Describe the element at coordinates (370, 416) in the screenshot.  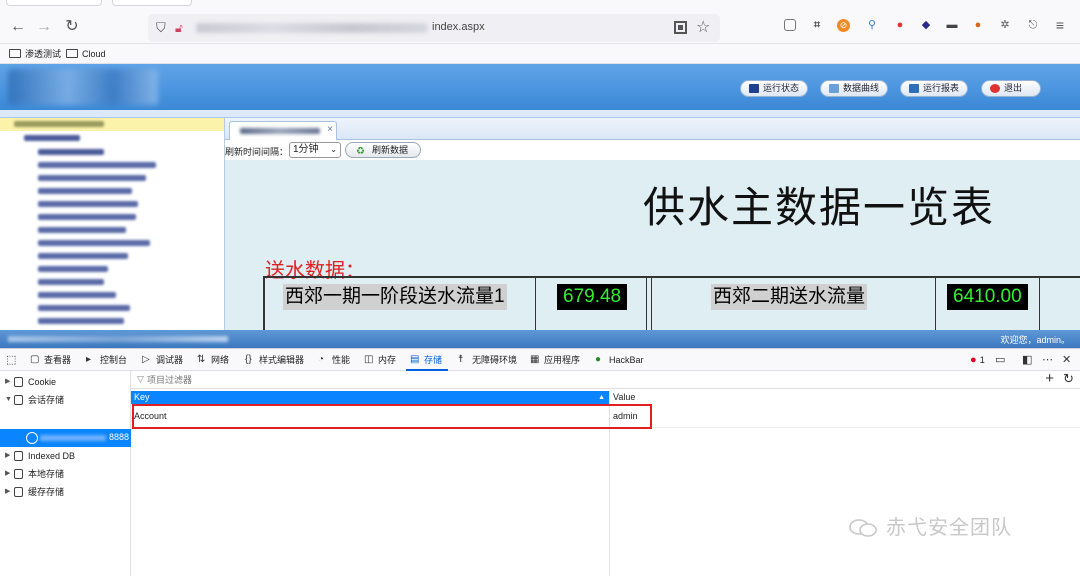
I see `table-cell-key: Account` at that location.